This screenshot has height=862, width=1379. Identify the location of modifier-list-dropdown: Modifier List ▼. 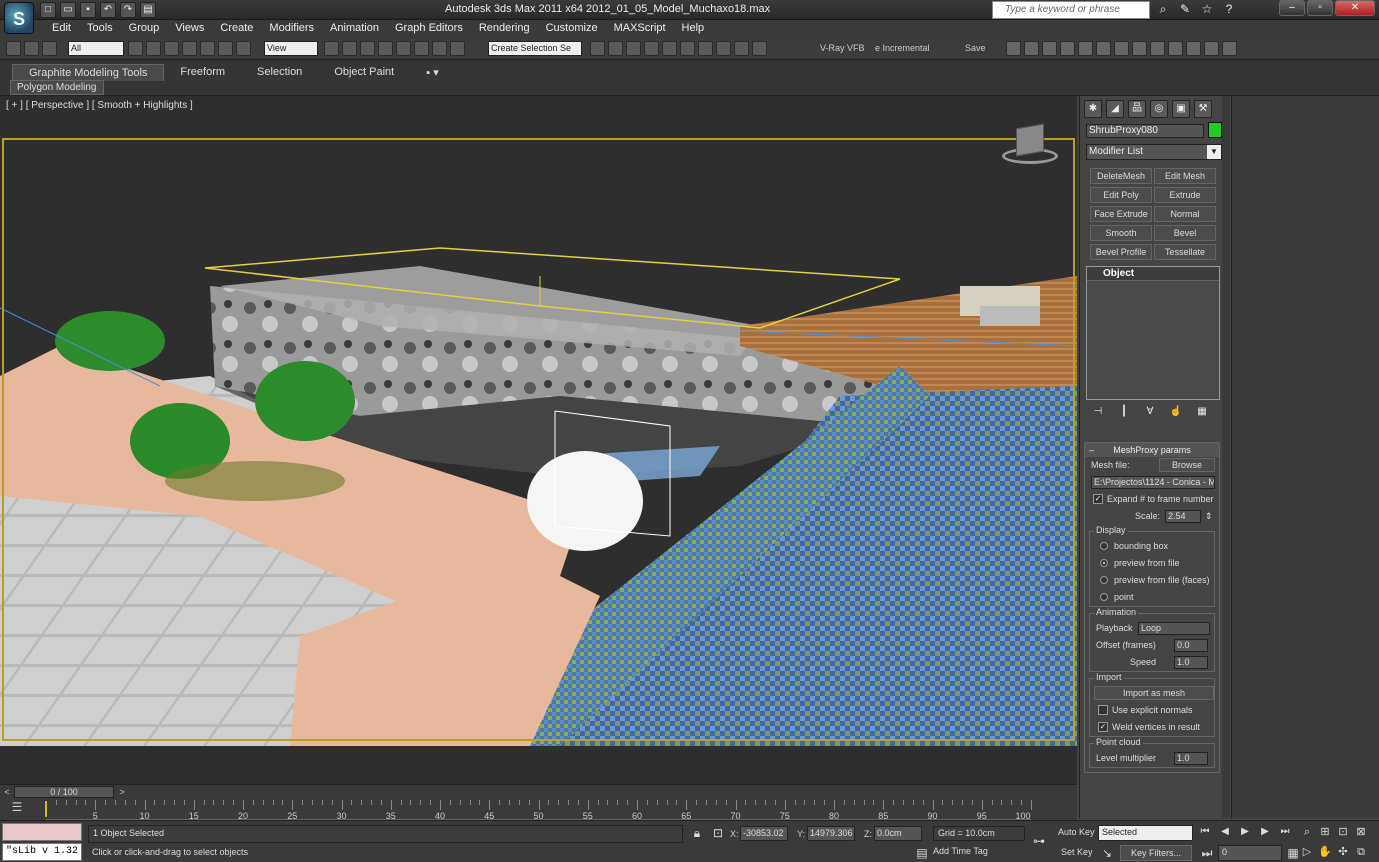
(1154, 152).